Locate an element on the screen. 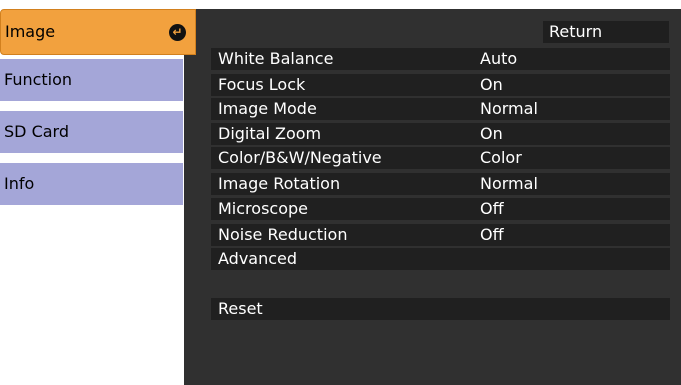 The width and height of the screenshot is (681, 385). menu-item-noise-reduction: Noise Reduction Off is located at coordinates (440, 235).